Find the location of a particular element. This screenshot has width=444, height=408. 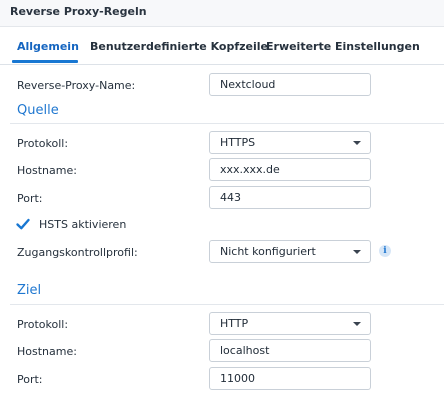

dest-protocol-value: HTTP is located at coordinates (234, 323).